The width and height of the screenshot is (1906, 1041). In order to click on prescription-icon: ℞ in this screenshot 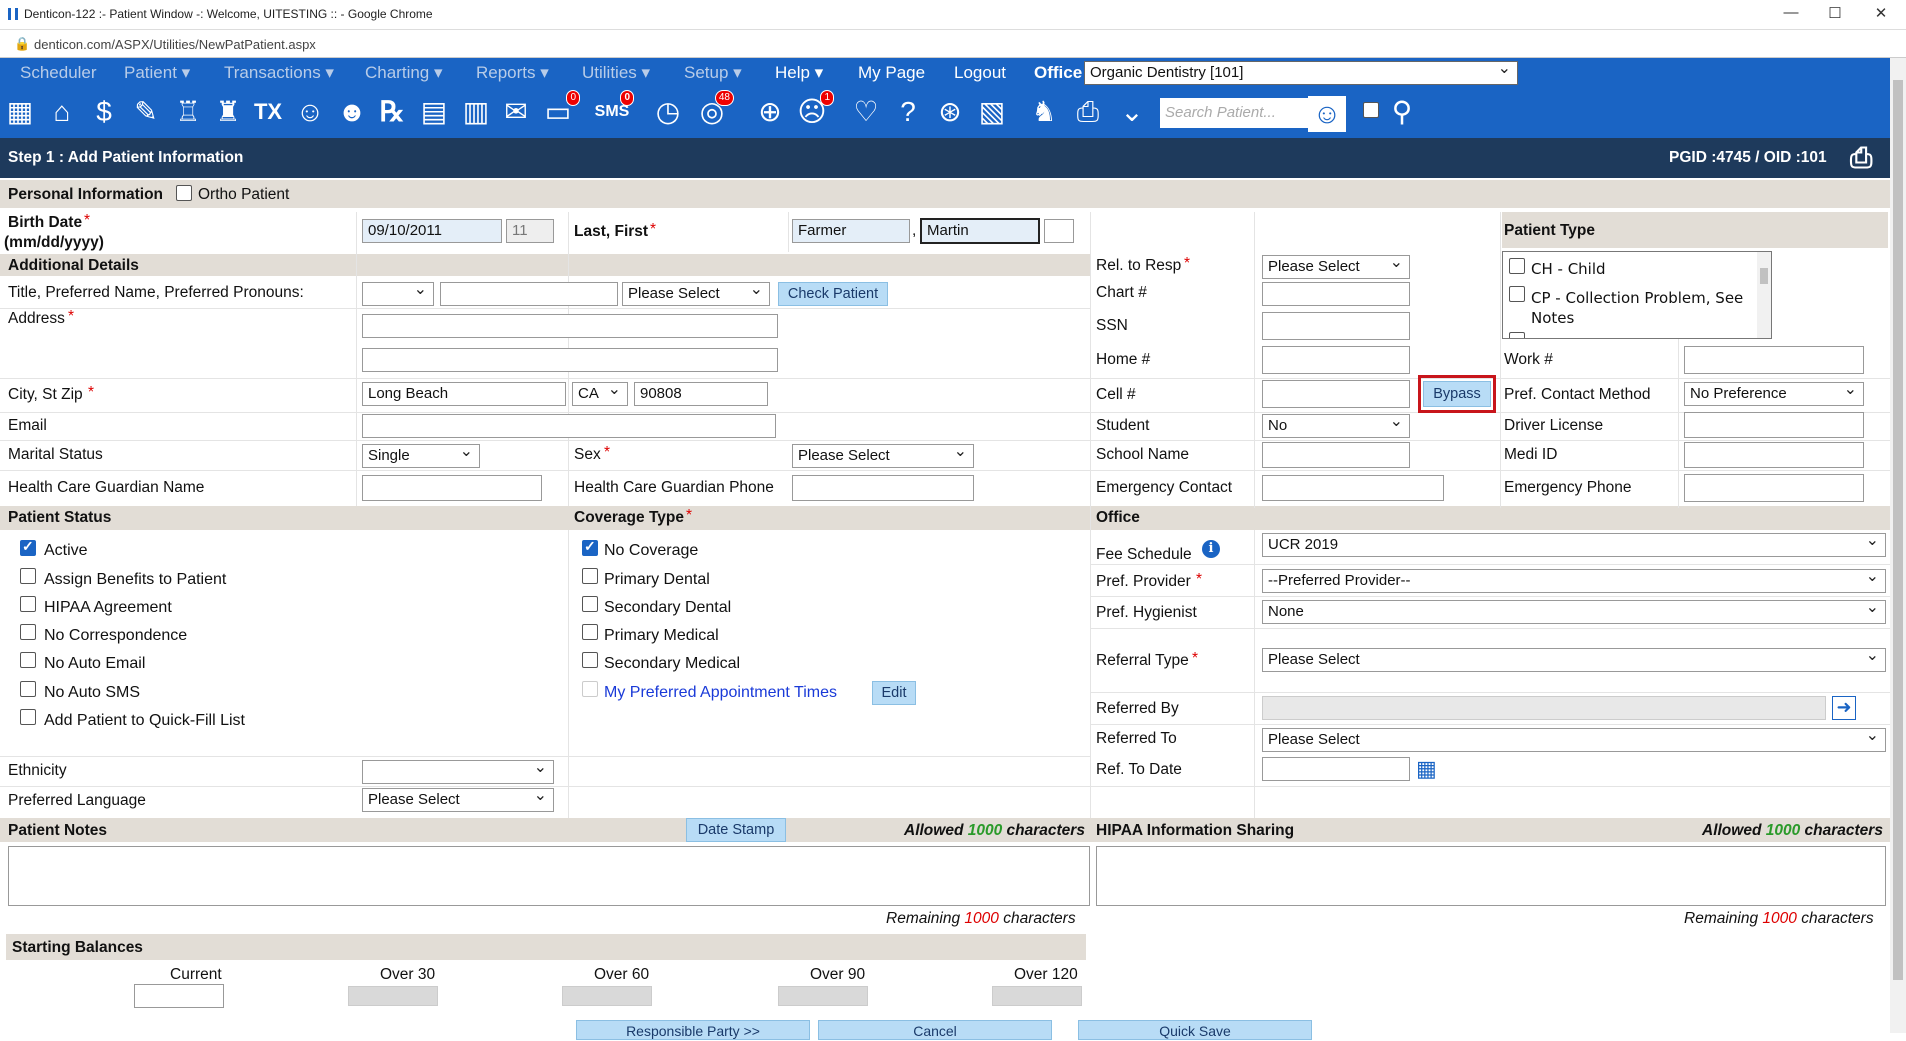, I will do `click(392, 112)`.